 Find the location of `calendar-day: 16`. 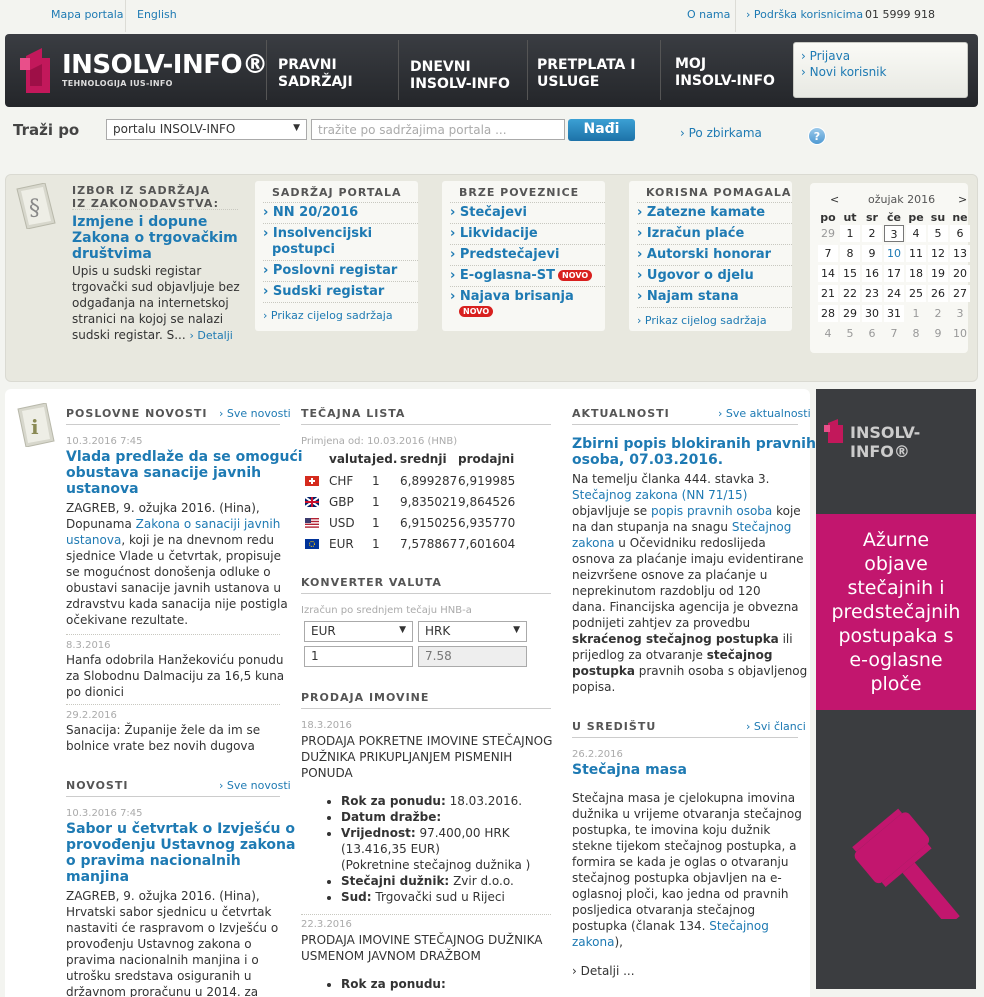

calendar-day: 16 is located at coordinates (872, 273).